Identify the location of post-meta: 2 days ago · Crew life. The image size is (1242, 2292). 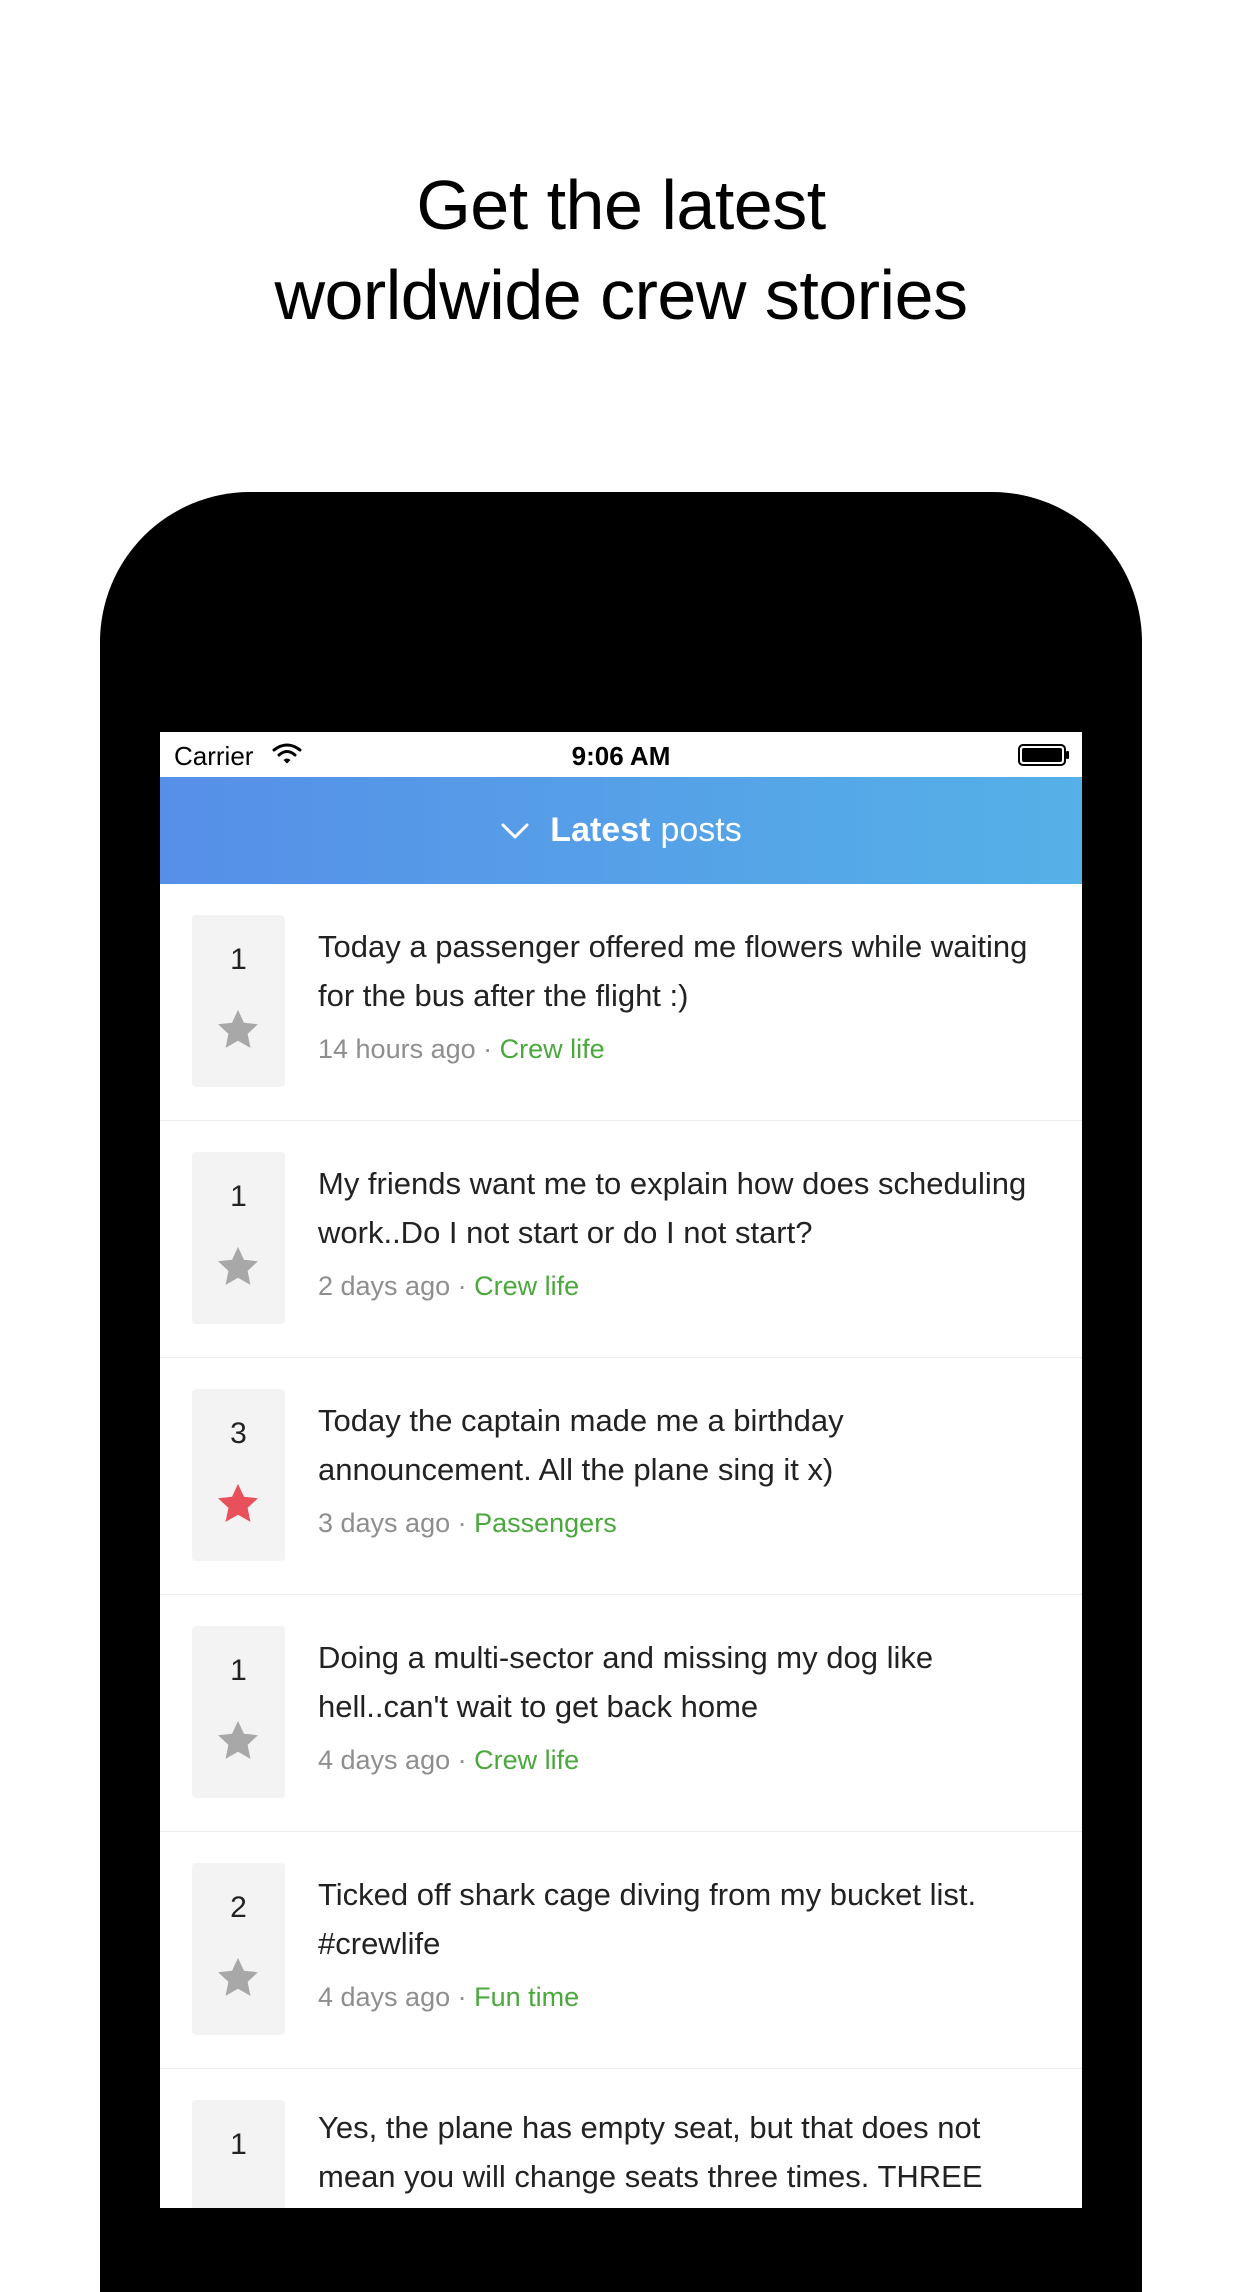
(448, 1286).